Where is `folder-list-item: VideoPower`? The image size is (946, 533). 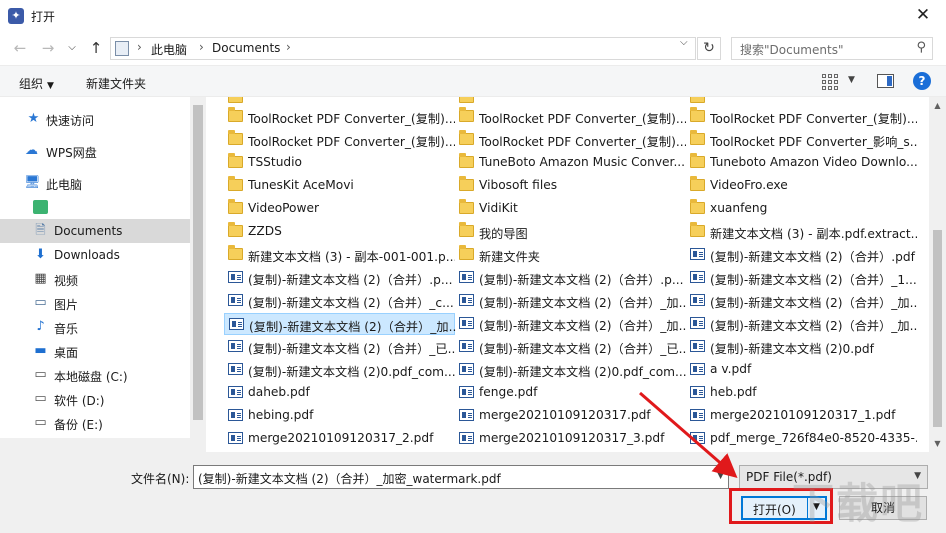
folder-list-item: VideoPower is located at coordinates (339, 209).